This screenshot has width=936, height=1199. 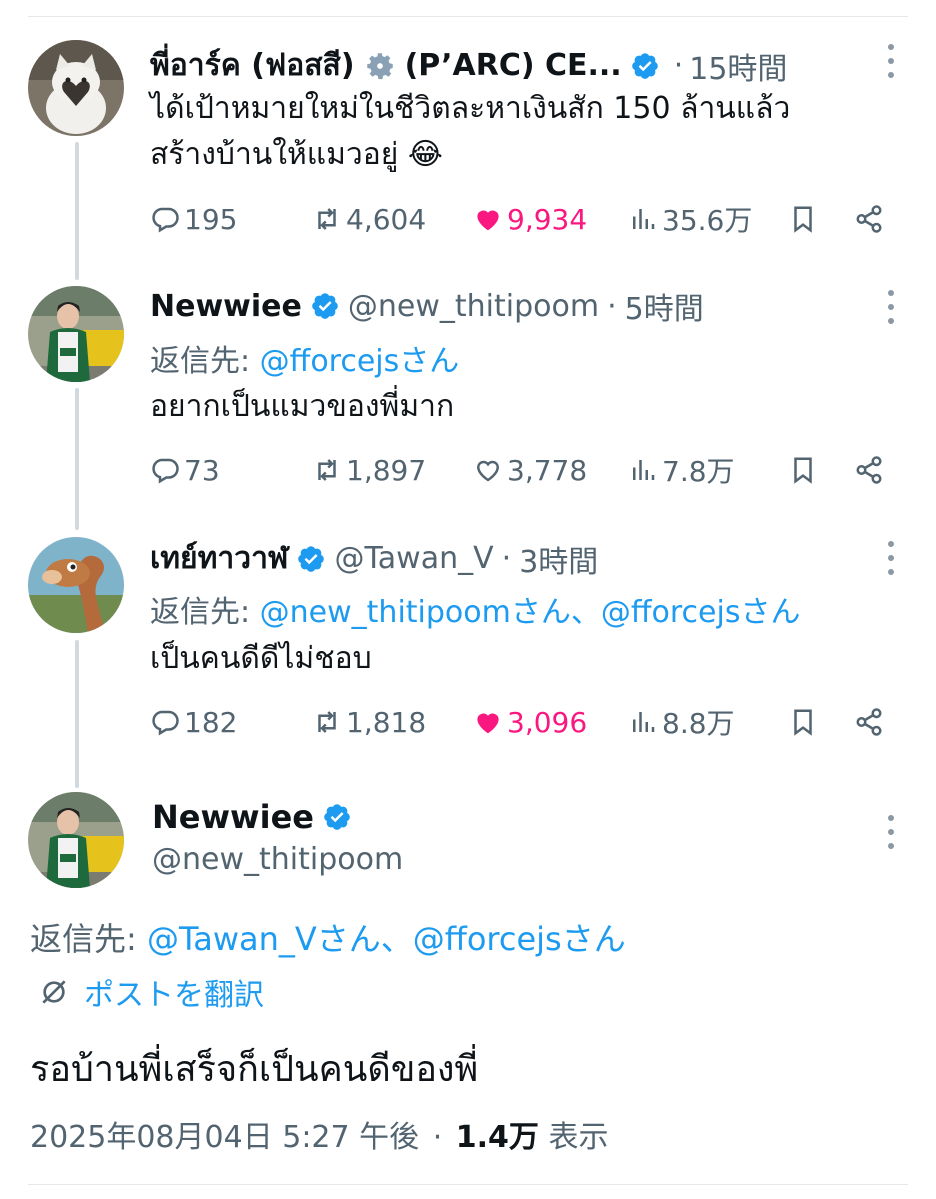 What do you see at coordinates (468, 16) in the screenshot?
I see `top-divider` at bounding box center [468, 16].